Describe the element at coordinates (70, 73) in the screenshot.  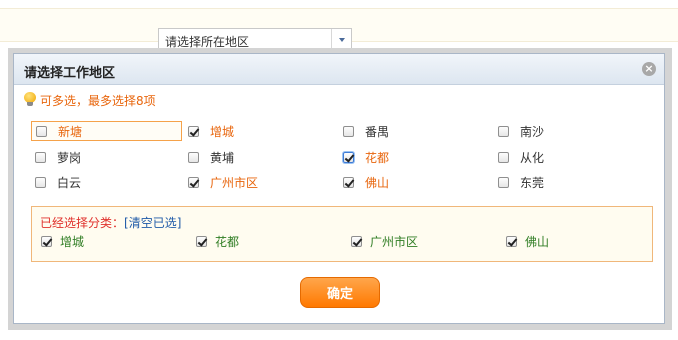
I see `dialog-title: 请选择工作地区` at that location.